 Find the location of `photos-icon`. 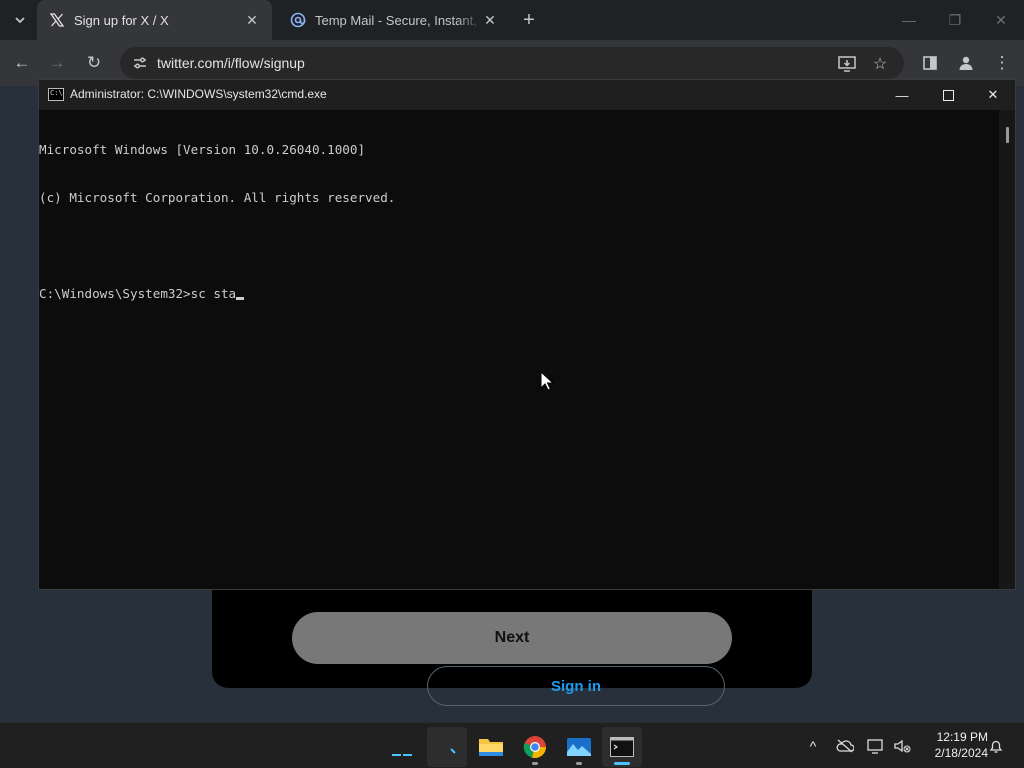

photos-icon is located at coordinates (579, 747).